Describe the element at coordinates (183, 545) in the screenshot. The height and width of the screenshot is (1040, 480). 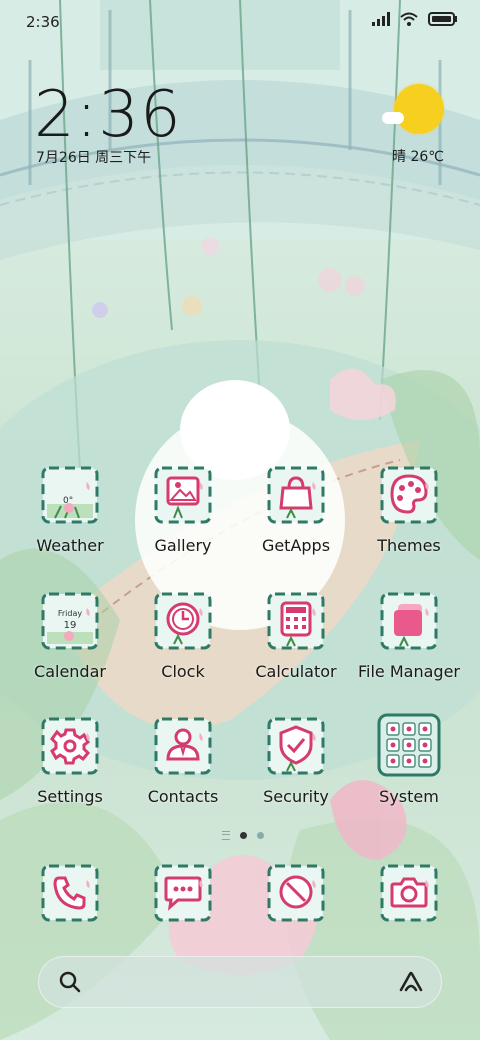
I see `app-label: Gallery` at that location.